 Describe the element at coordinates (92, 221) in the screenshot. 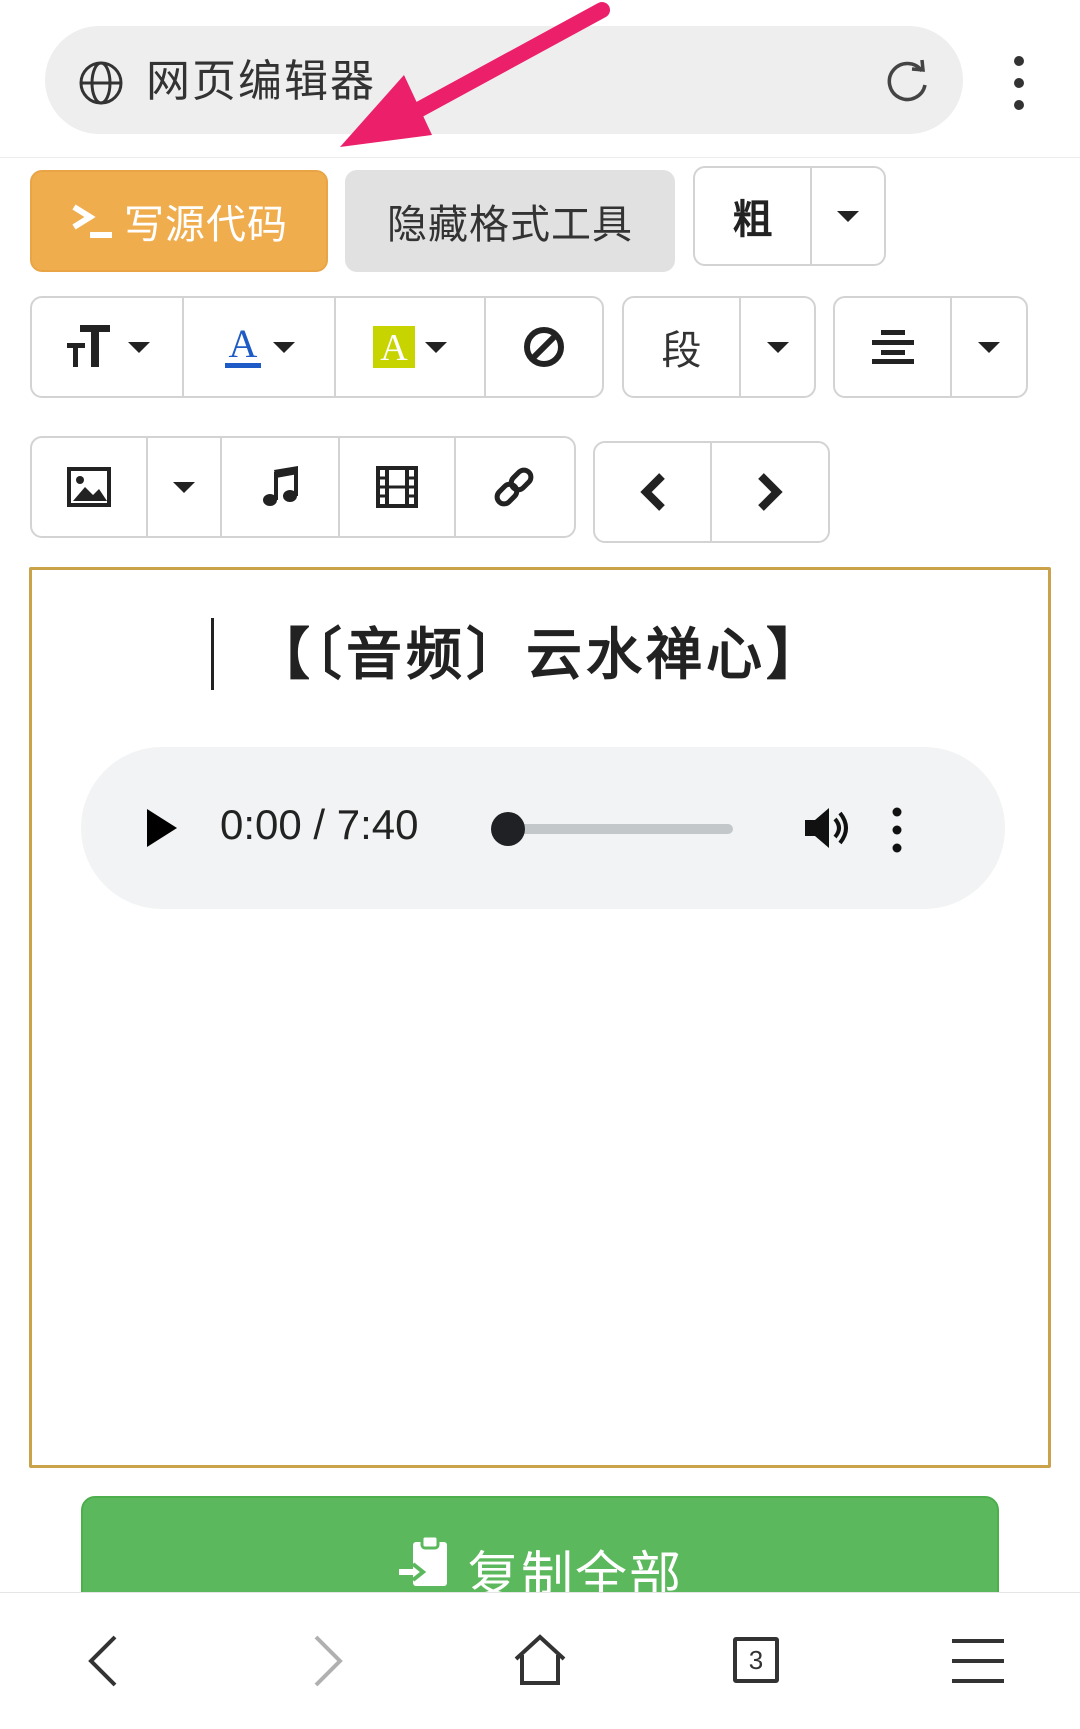

I see `terminal-icon` at that location.